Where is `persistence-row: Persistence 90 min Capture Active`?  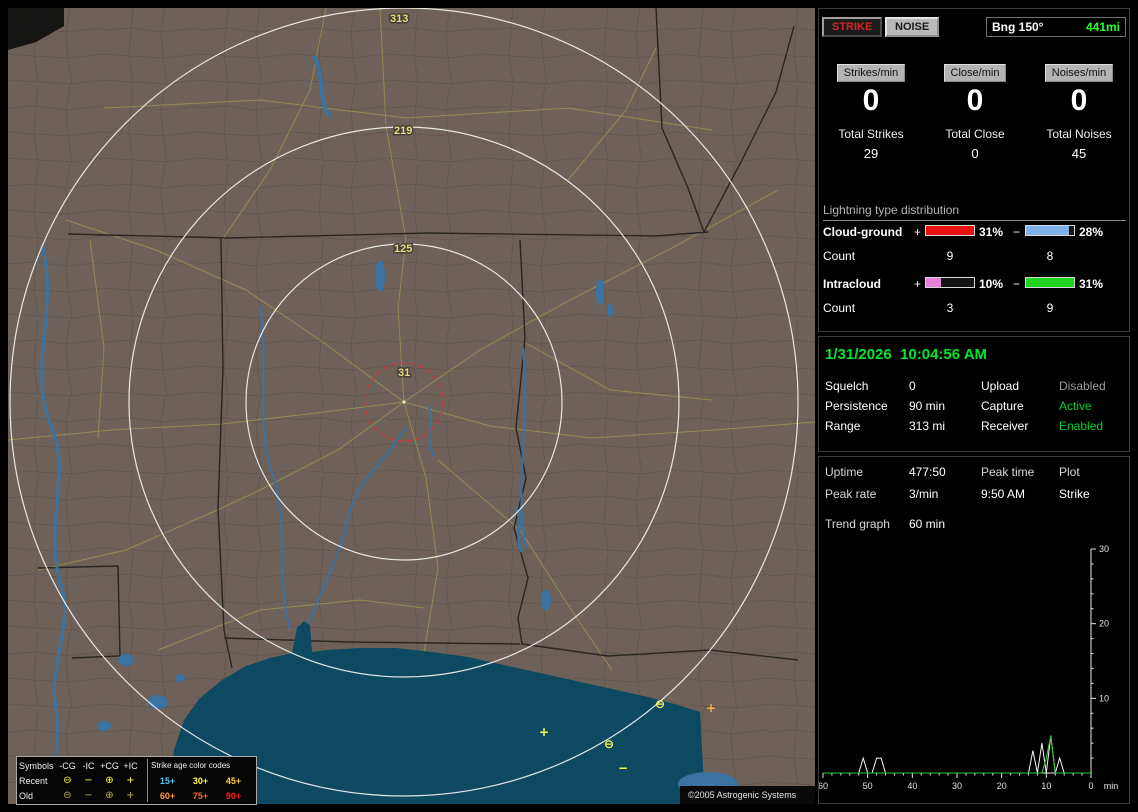
persistence-row: Persistence 90 min Capture Active is located at coordinates (975, 407).